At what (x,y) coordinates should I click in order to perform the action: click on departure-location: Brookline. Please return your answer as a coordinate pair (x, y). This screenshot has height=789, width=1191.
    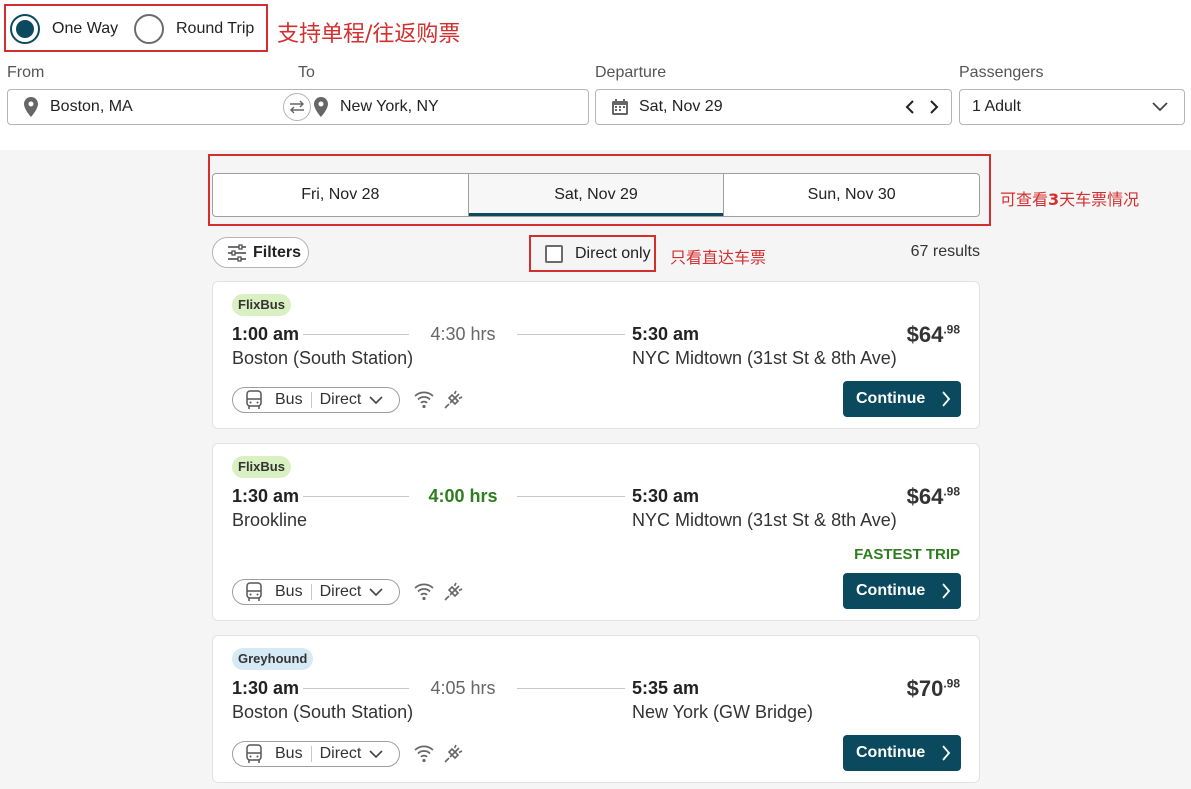
    Looking at the image, I should click on (270, 520).